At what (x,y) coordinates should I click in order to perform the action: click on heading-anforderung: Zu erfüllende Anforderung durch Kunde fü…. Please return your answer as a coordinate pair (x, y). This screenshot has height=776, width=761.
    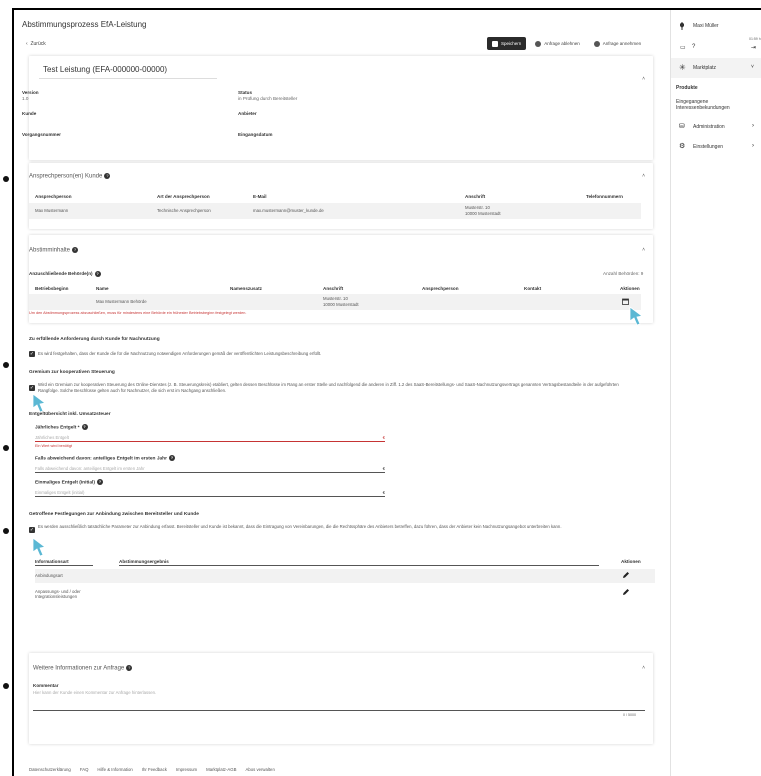
    Looking at the image, I should click on (94, 339).